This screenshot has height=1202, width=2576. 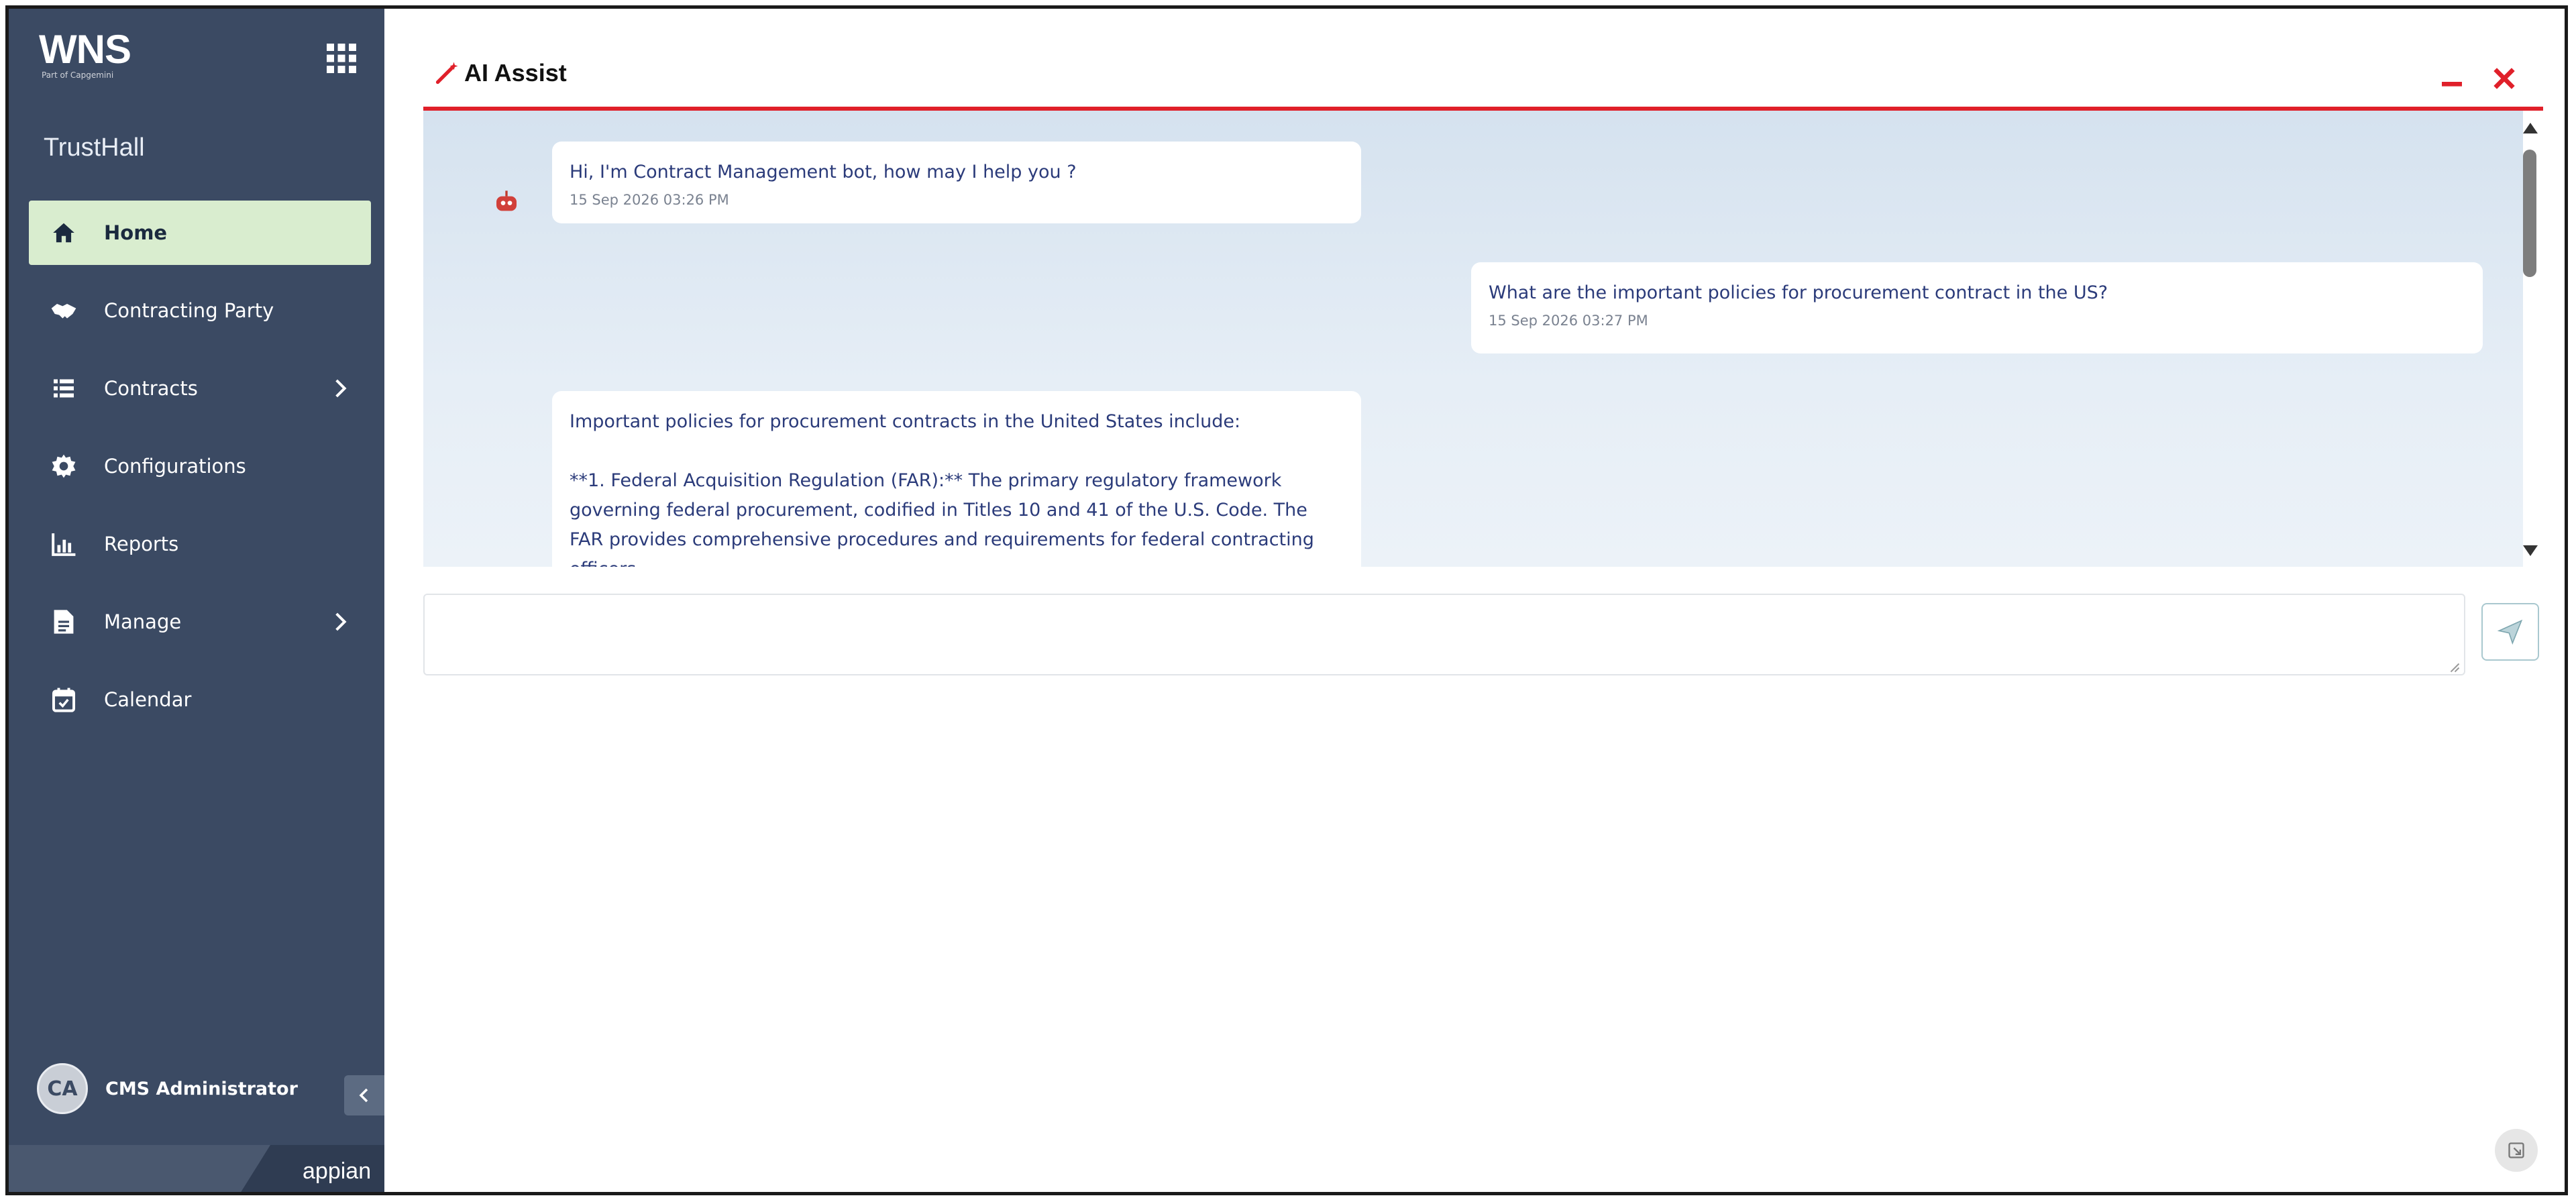 What do you see at coordinates (341, 58) in the screenshot?
I see `apps-grid-icon` at bounding box center [341, 58].